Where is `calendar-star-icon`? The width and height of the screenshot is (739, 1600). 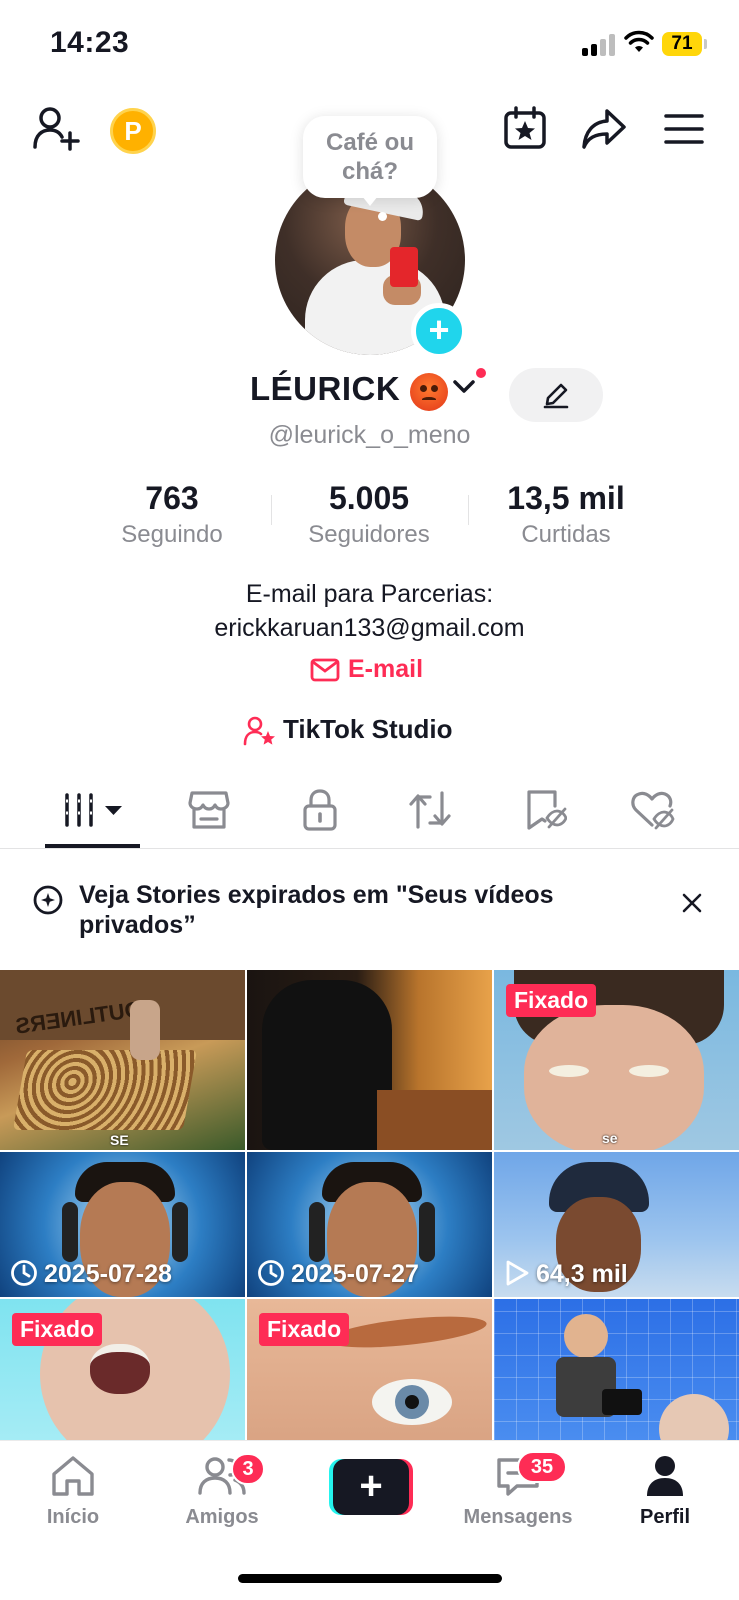 calendar-star-icon is located at coordinates (525, 128).